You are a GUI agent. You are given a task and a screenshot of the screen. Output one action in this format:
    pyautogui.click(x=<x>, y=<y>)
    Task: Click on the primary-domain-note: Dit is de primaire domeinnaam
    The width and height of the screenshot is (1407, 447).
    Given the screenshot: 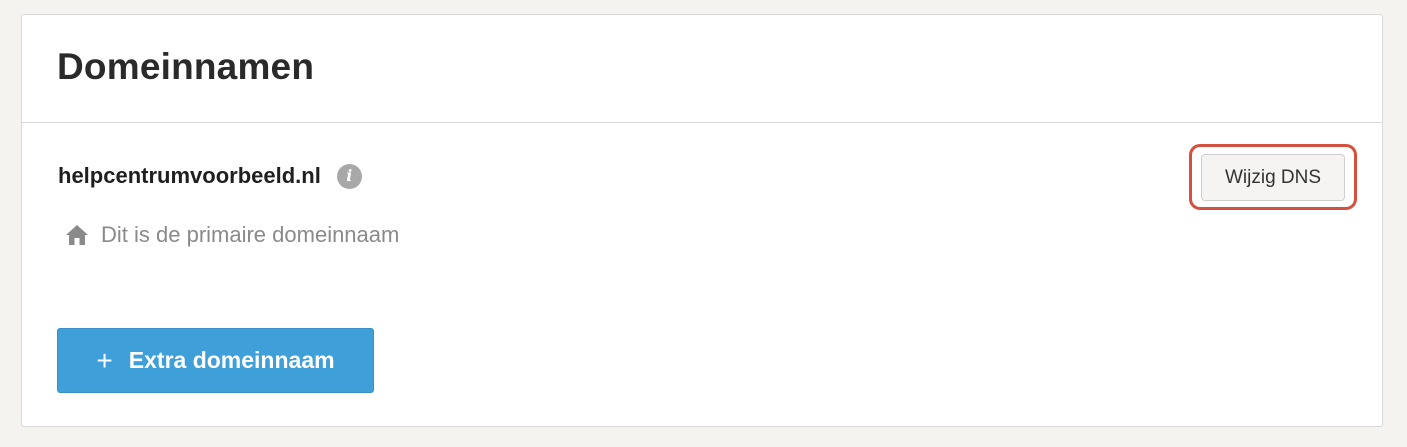 What is the action you would take?
    pyautogui.click(x=232, y=235)
    